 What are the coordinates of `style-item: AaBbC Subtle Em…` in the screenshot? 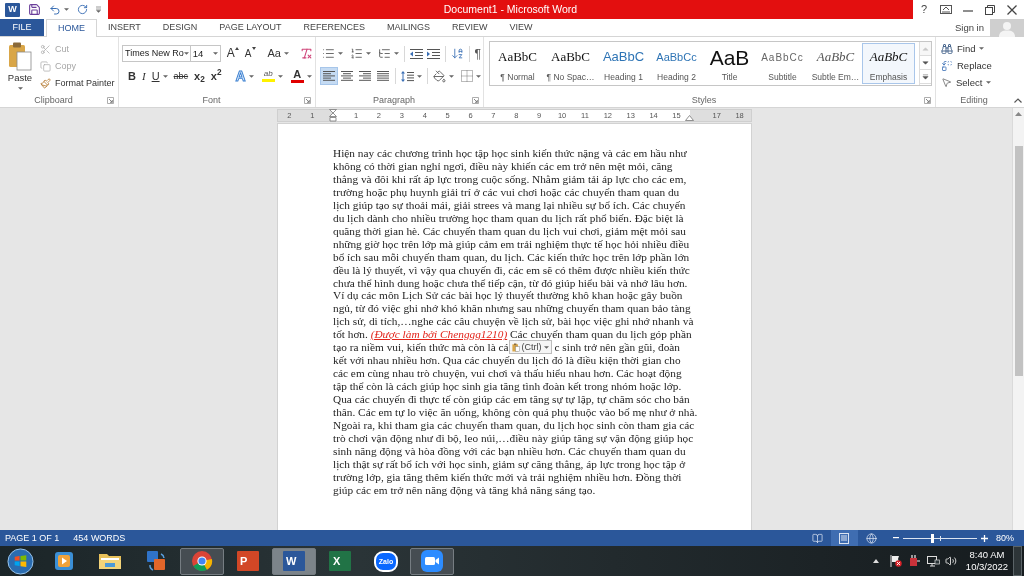 It's located at (835, 63).